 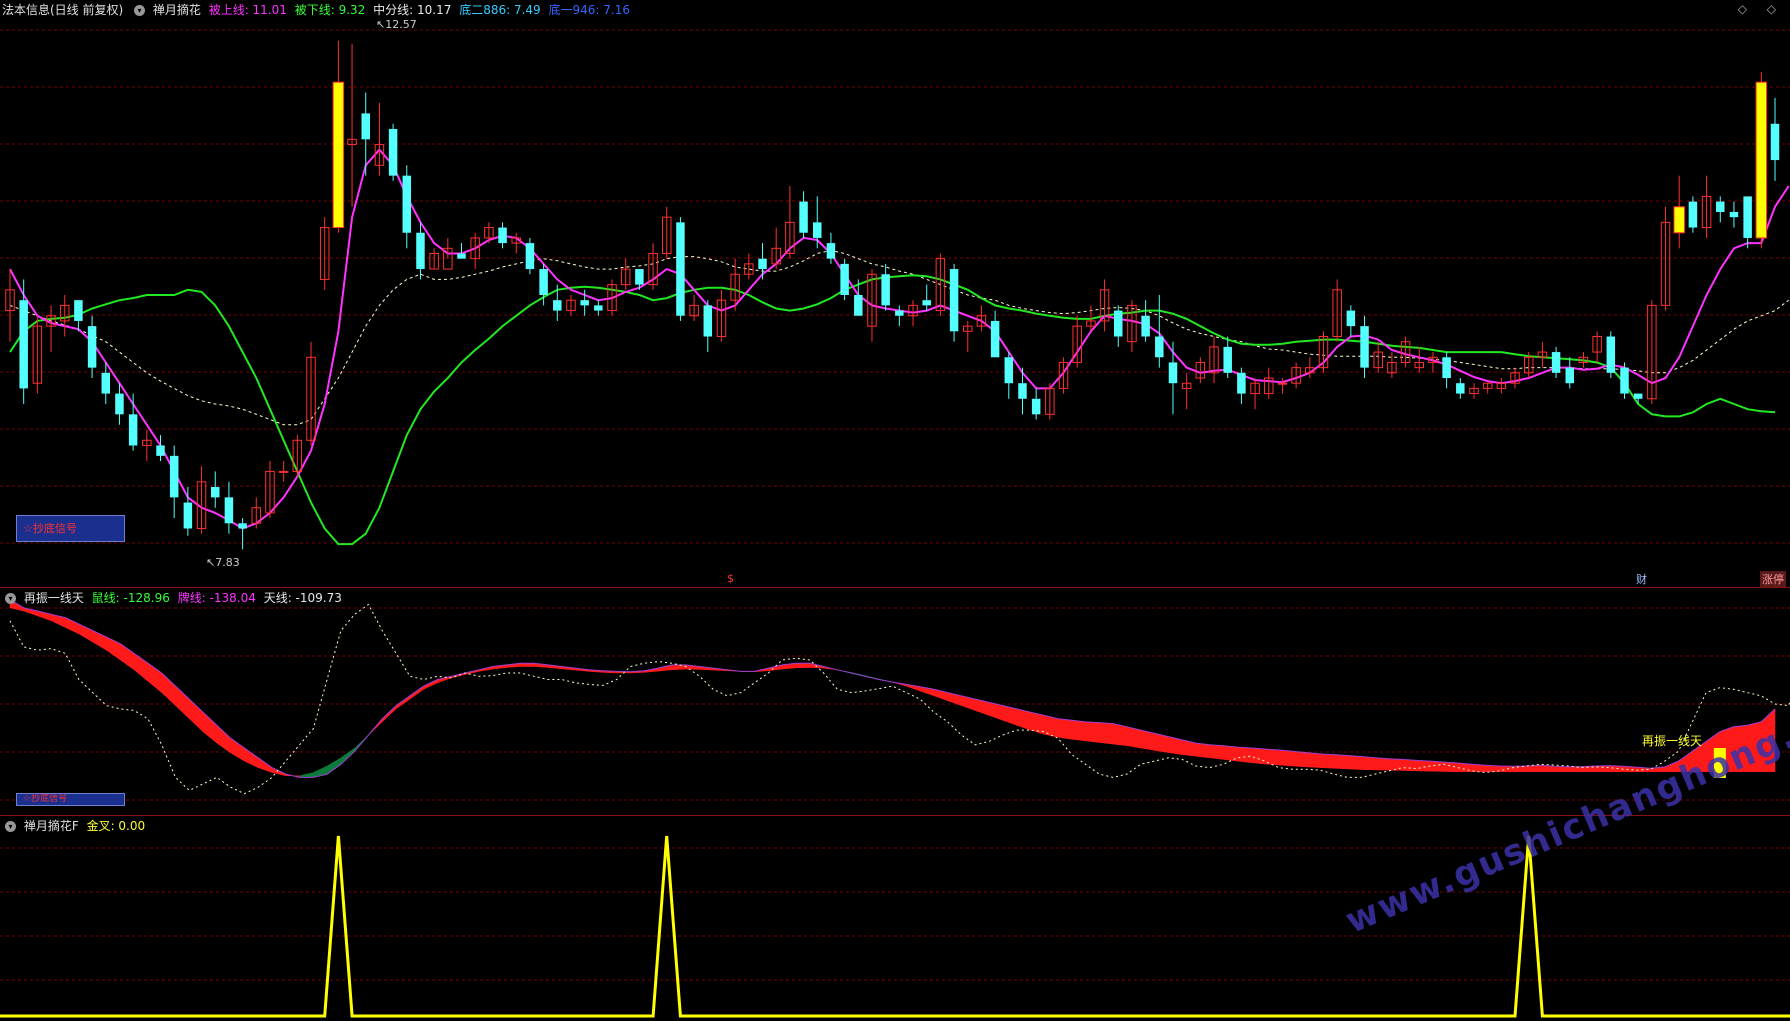 What do you see at coordinates (130, 598) in the screenshot?
I see `legend-field-rat: 鼠线: -128.96` at bounding box center [130, 598].